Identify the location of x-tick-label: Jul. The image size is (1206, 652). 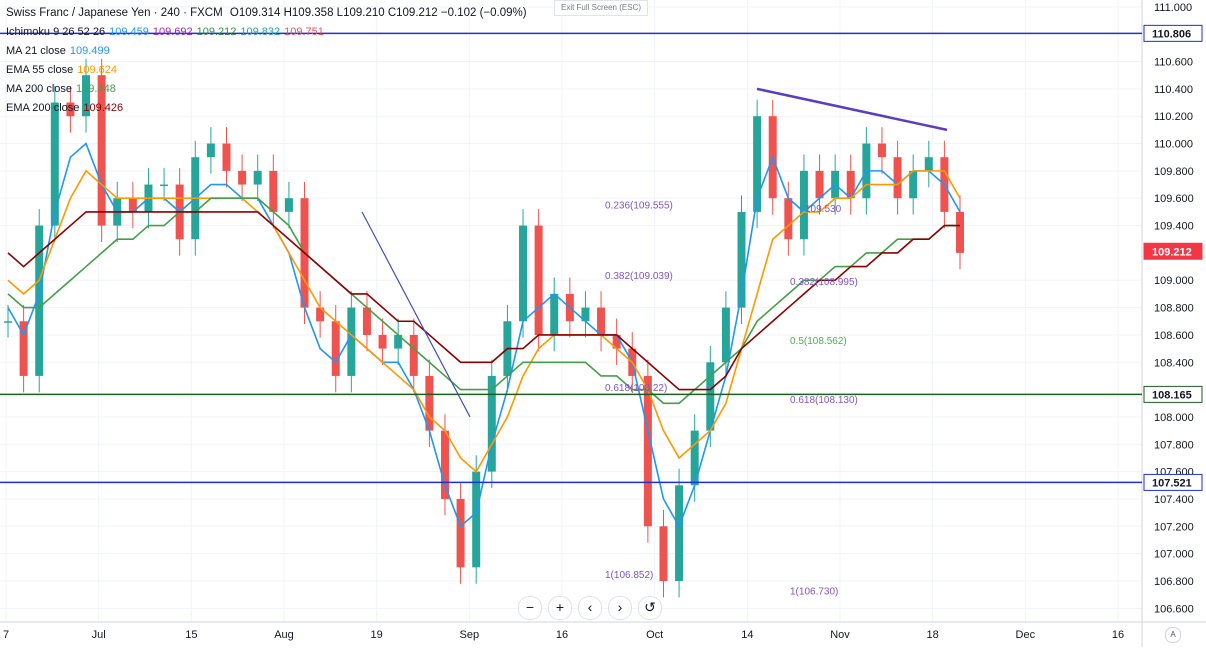
(99, 635).